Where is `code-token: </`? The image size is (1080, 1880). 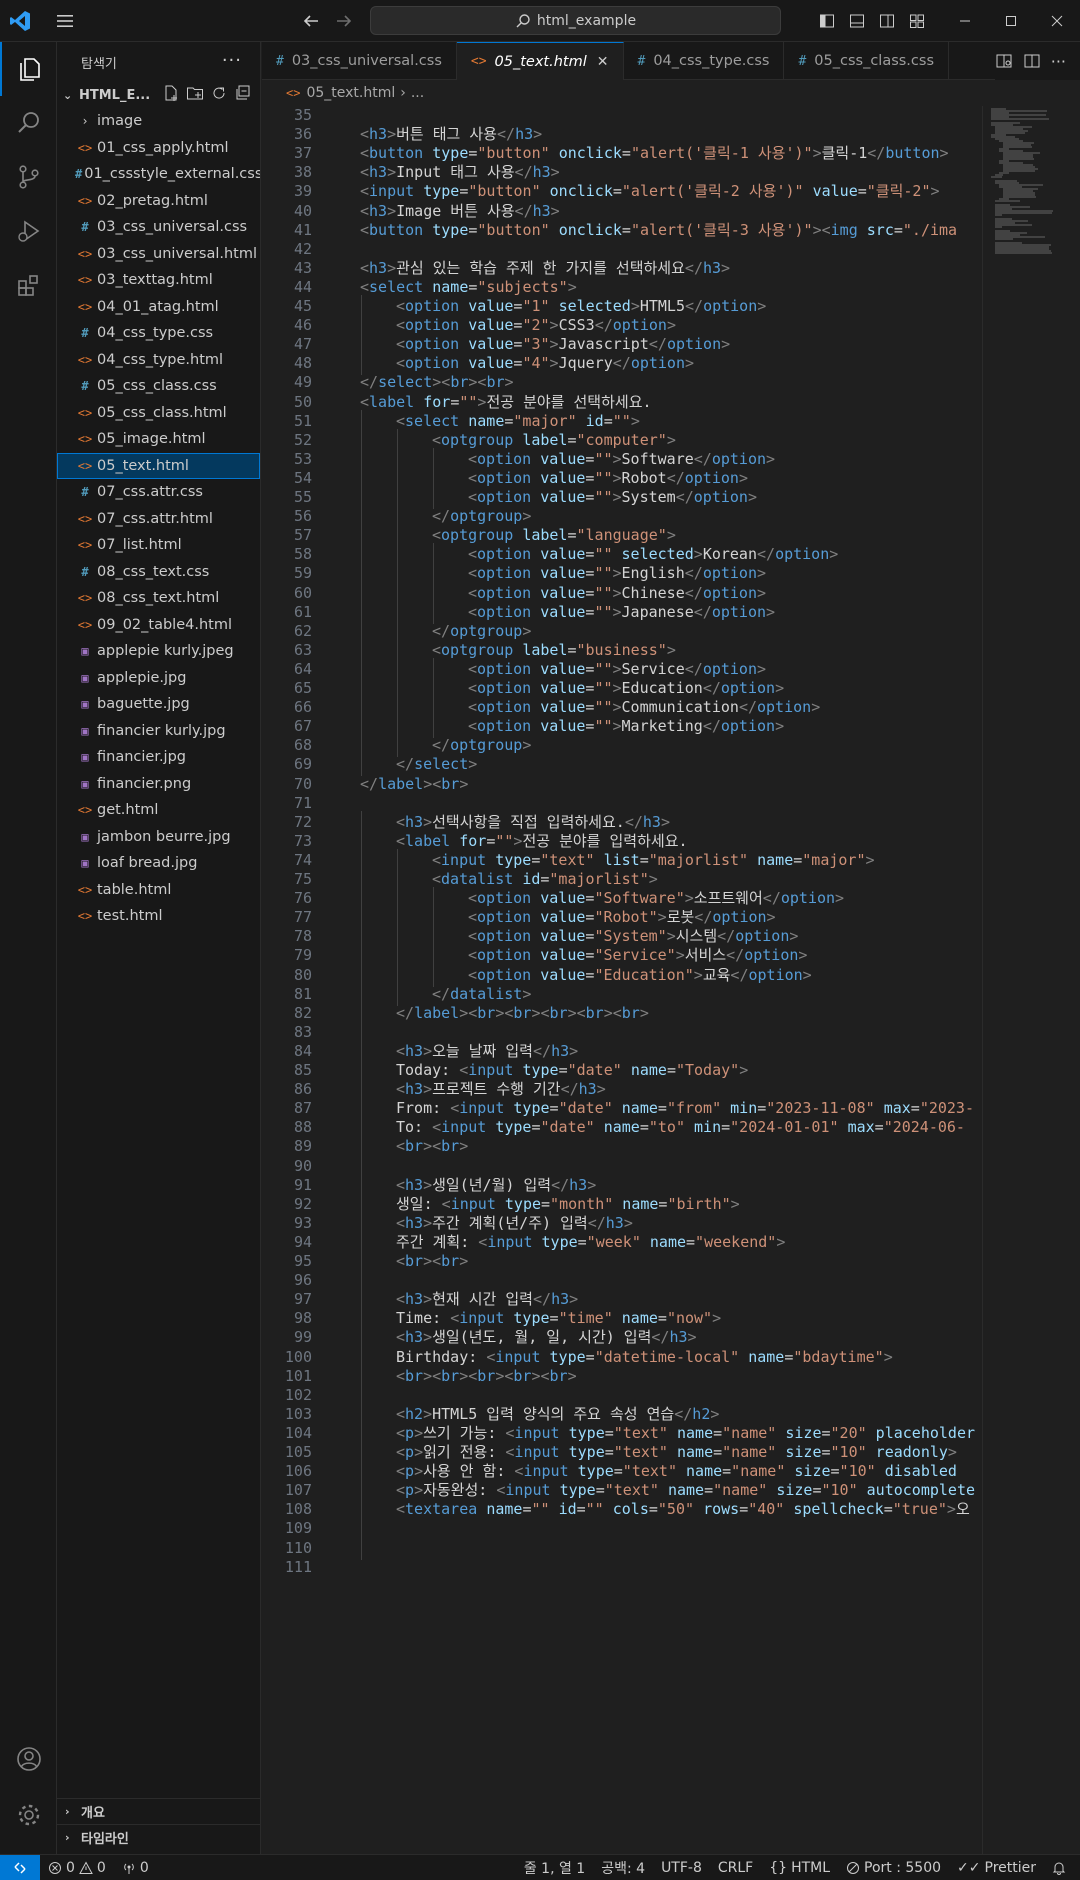
code-token: </ is located at coordinates (523, 210).